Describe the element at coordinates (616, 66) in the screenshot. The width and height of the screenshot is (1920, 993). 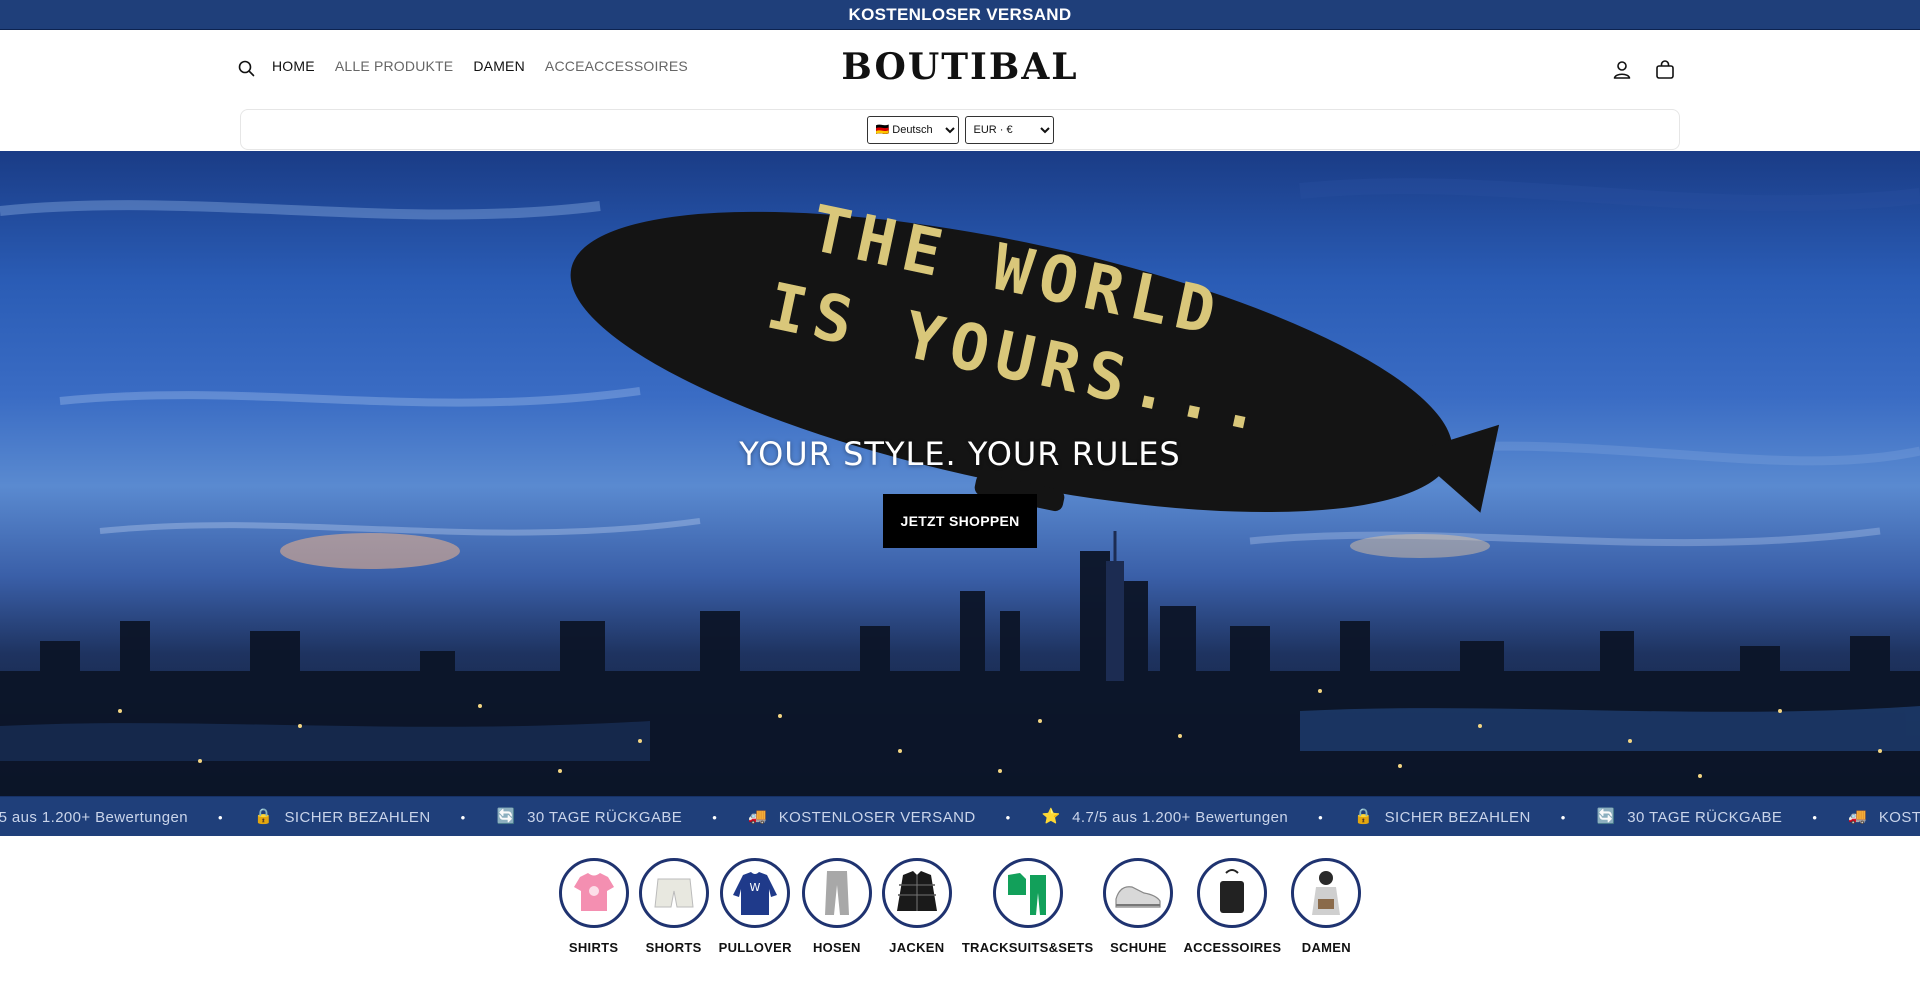
I see `nav-accessories: ACCEACCESSOIRES` at that location.